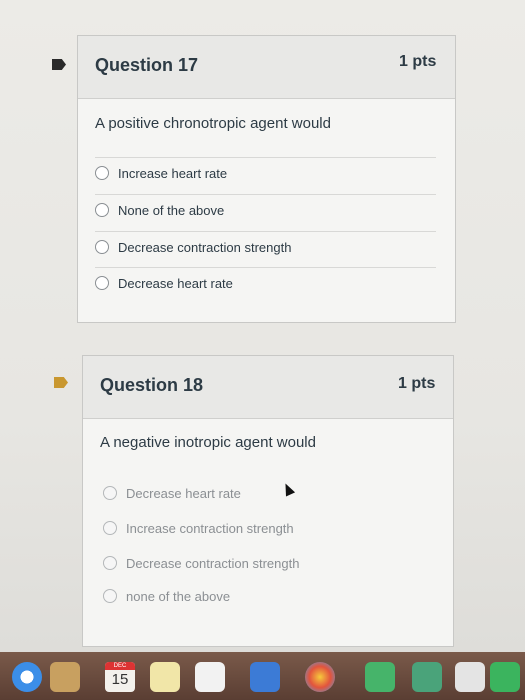 This screenshot has width=525, height=700. Describe the element at coordinates (120, 666) in the screenshot. I see `calendar-month: DEC` at that location.